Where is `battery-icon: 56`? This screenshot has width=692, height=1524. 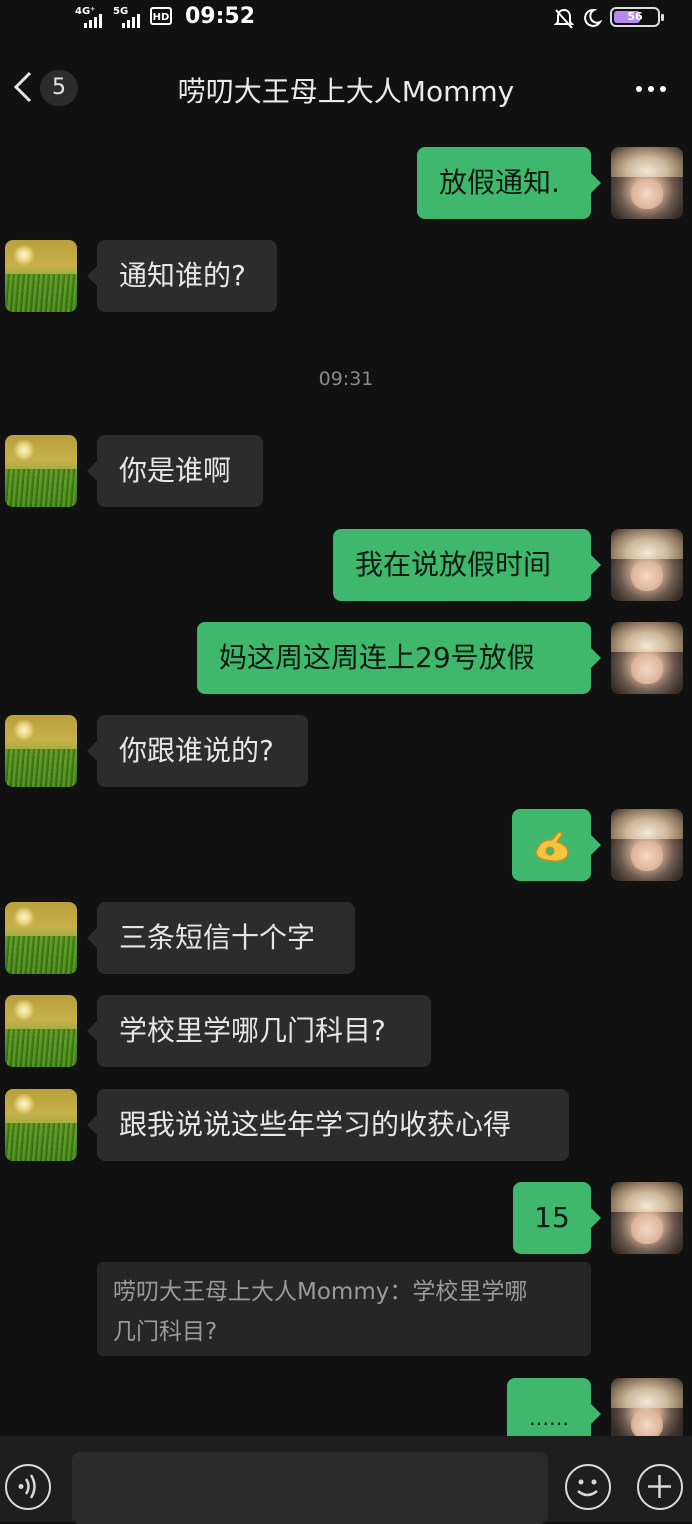 battery-icon: 56 is located at coordinates (637, 17).